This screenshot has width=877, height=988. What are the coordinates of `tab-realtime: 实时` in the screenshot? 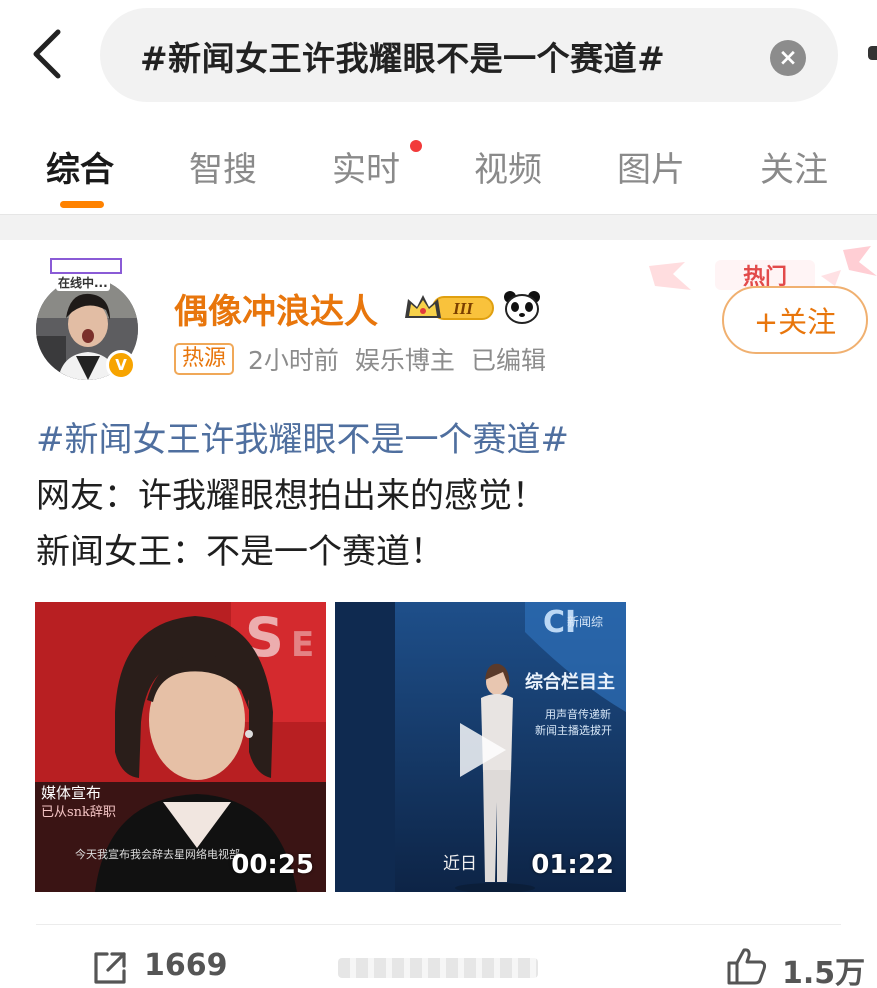 It's located at (366, 166).